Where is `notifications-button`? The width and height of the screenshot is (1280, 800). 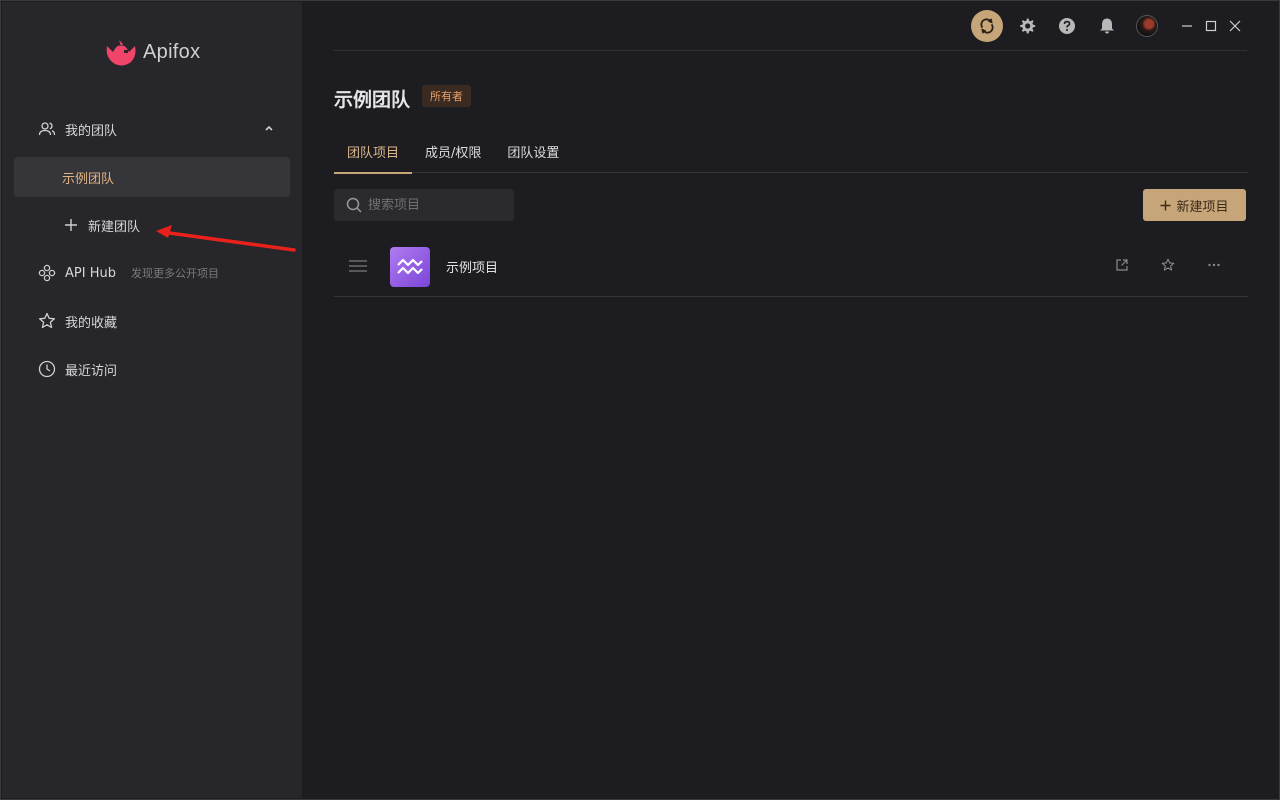 notifications-button is located at coordinates (1107, 26).